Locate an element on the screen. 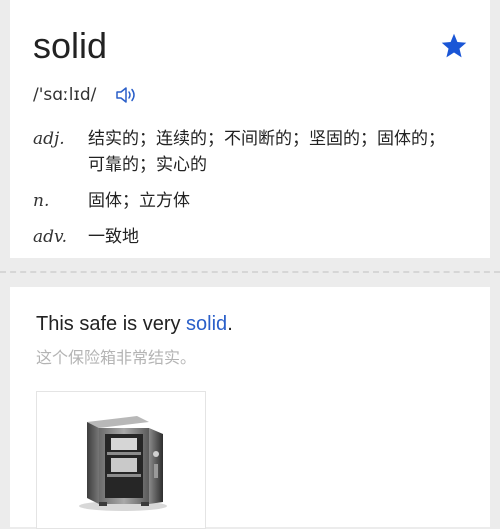 Image resolution: width=500 pixels, height=529 pixels. definition-text: 结实的；连续的；不间断的；坚固的；固体的；可靠的；实心的 is located at coordinates (266, 152).